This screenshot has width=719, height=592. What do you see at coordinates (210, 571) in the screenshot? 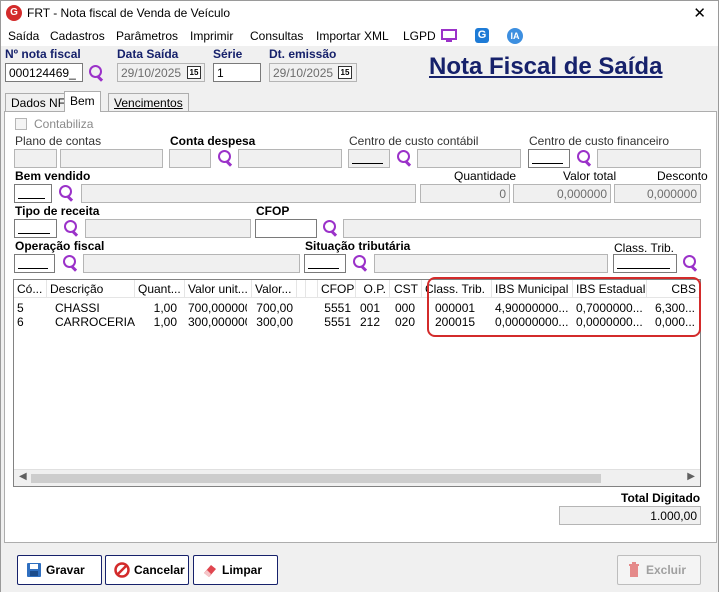
I see `eraser-icon` at bounding box center [210, 571].